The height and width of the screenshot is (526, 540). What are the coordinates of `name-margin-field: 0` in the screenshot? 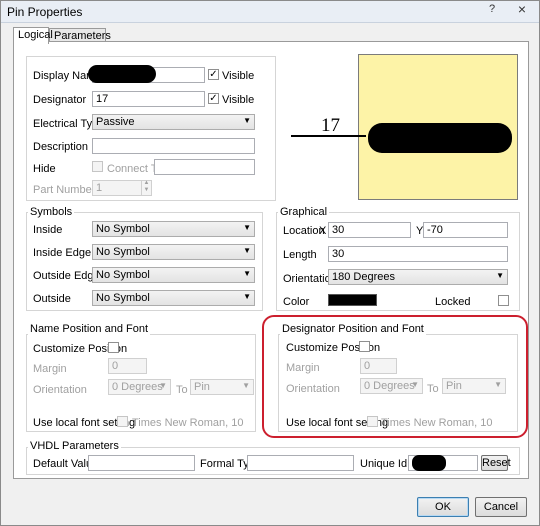 It's located at (127, 366).